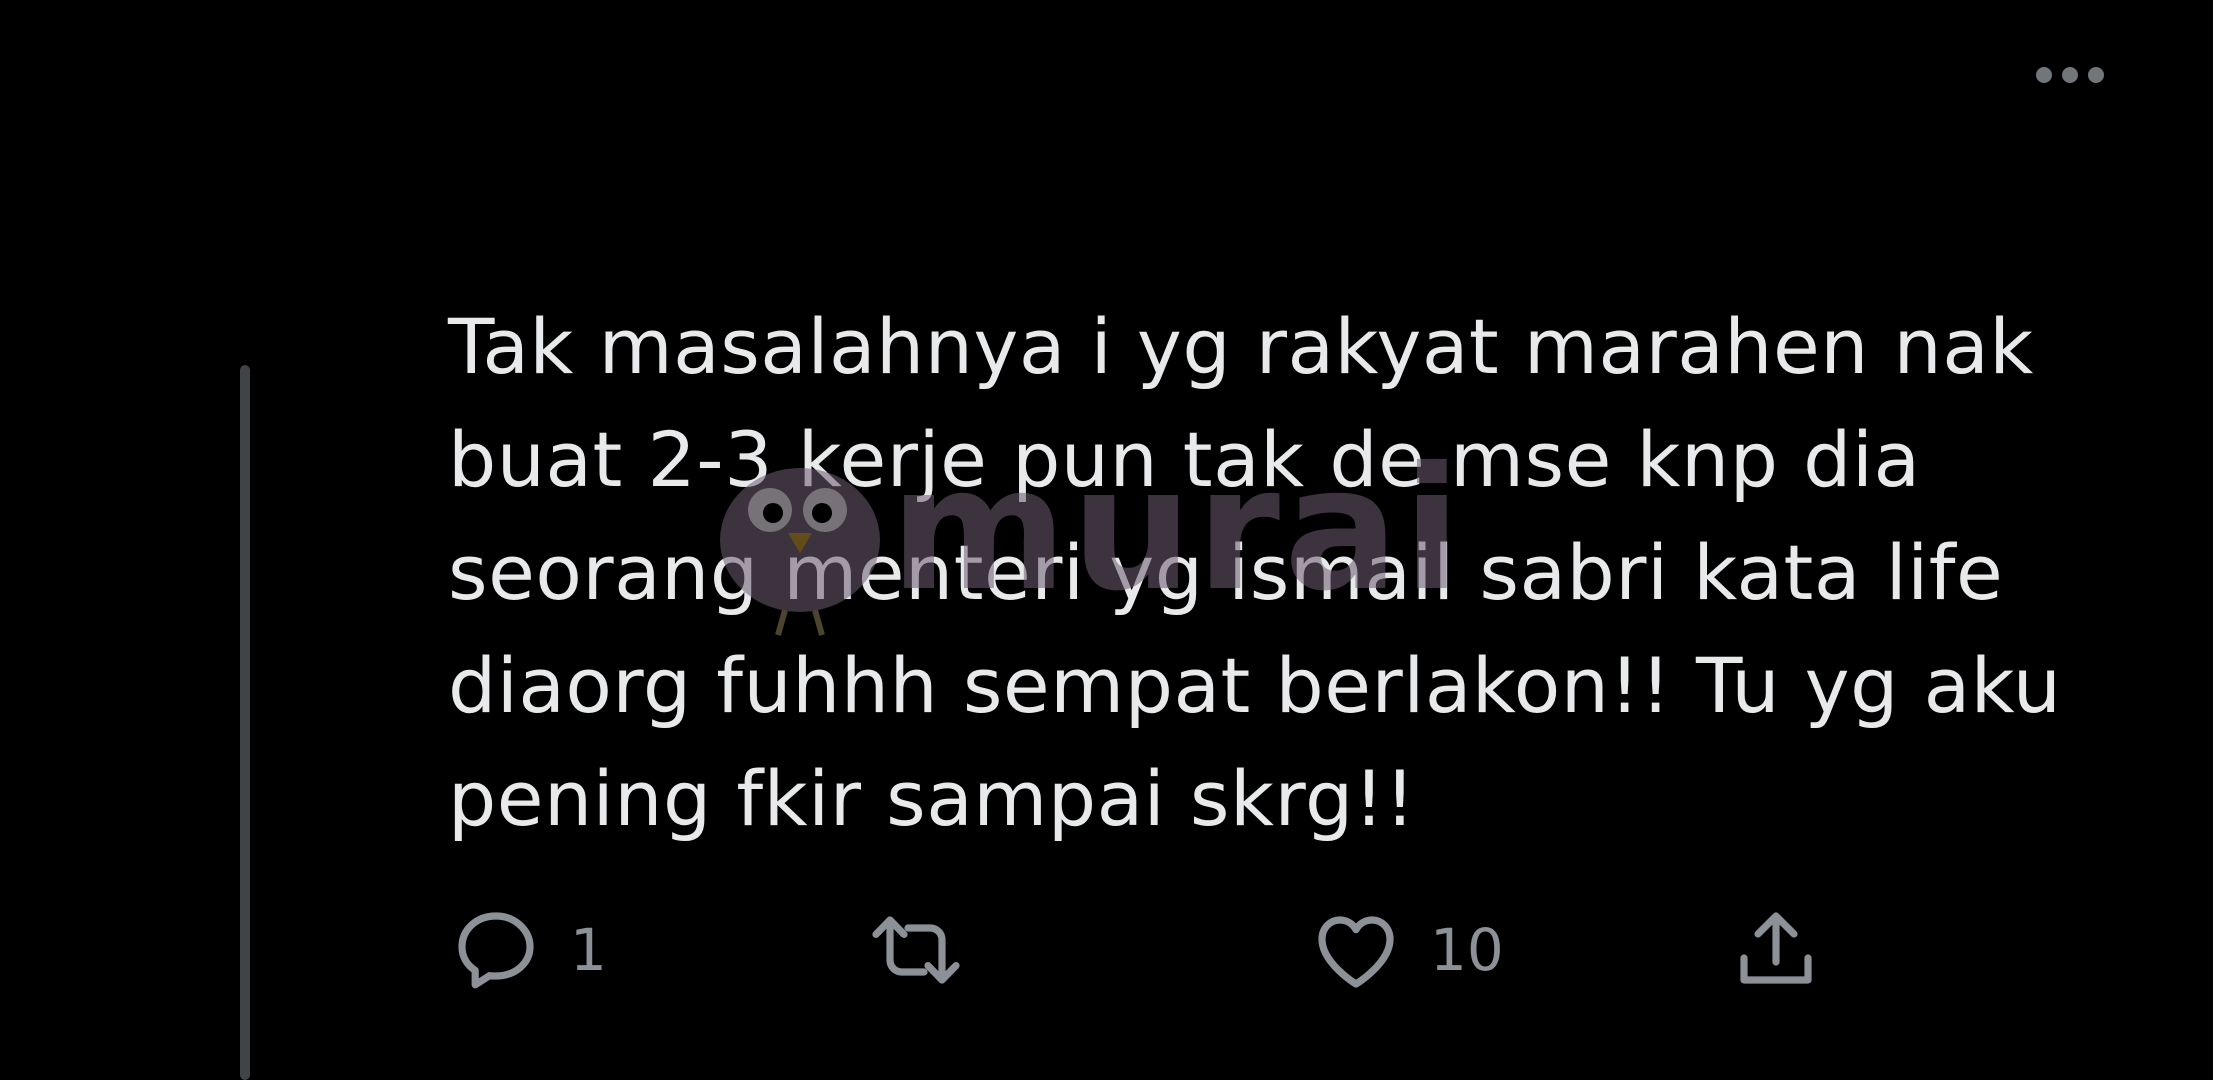 This screenshot has height=1080, width=2213. I want to click on more-options-button, so click(2070, 75).